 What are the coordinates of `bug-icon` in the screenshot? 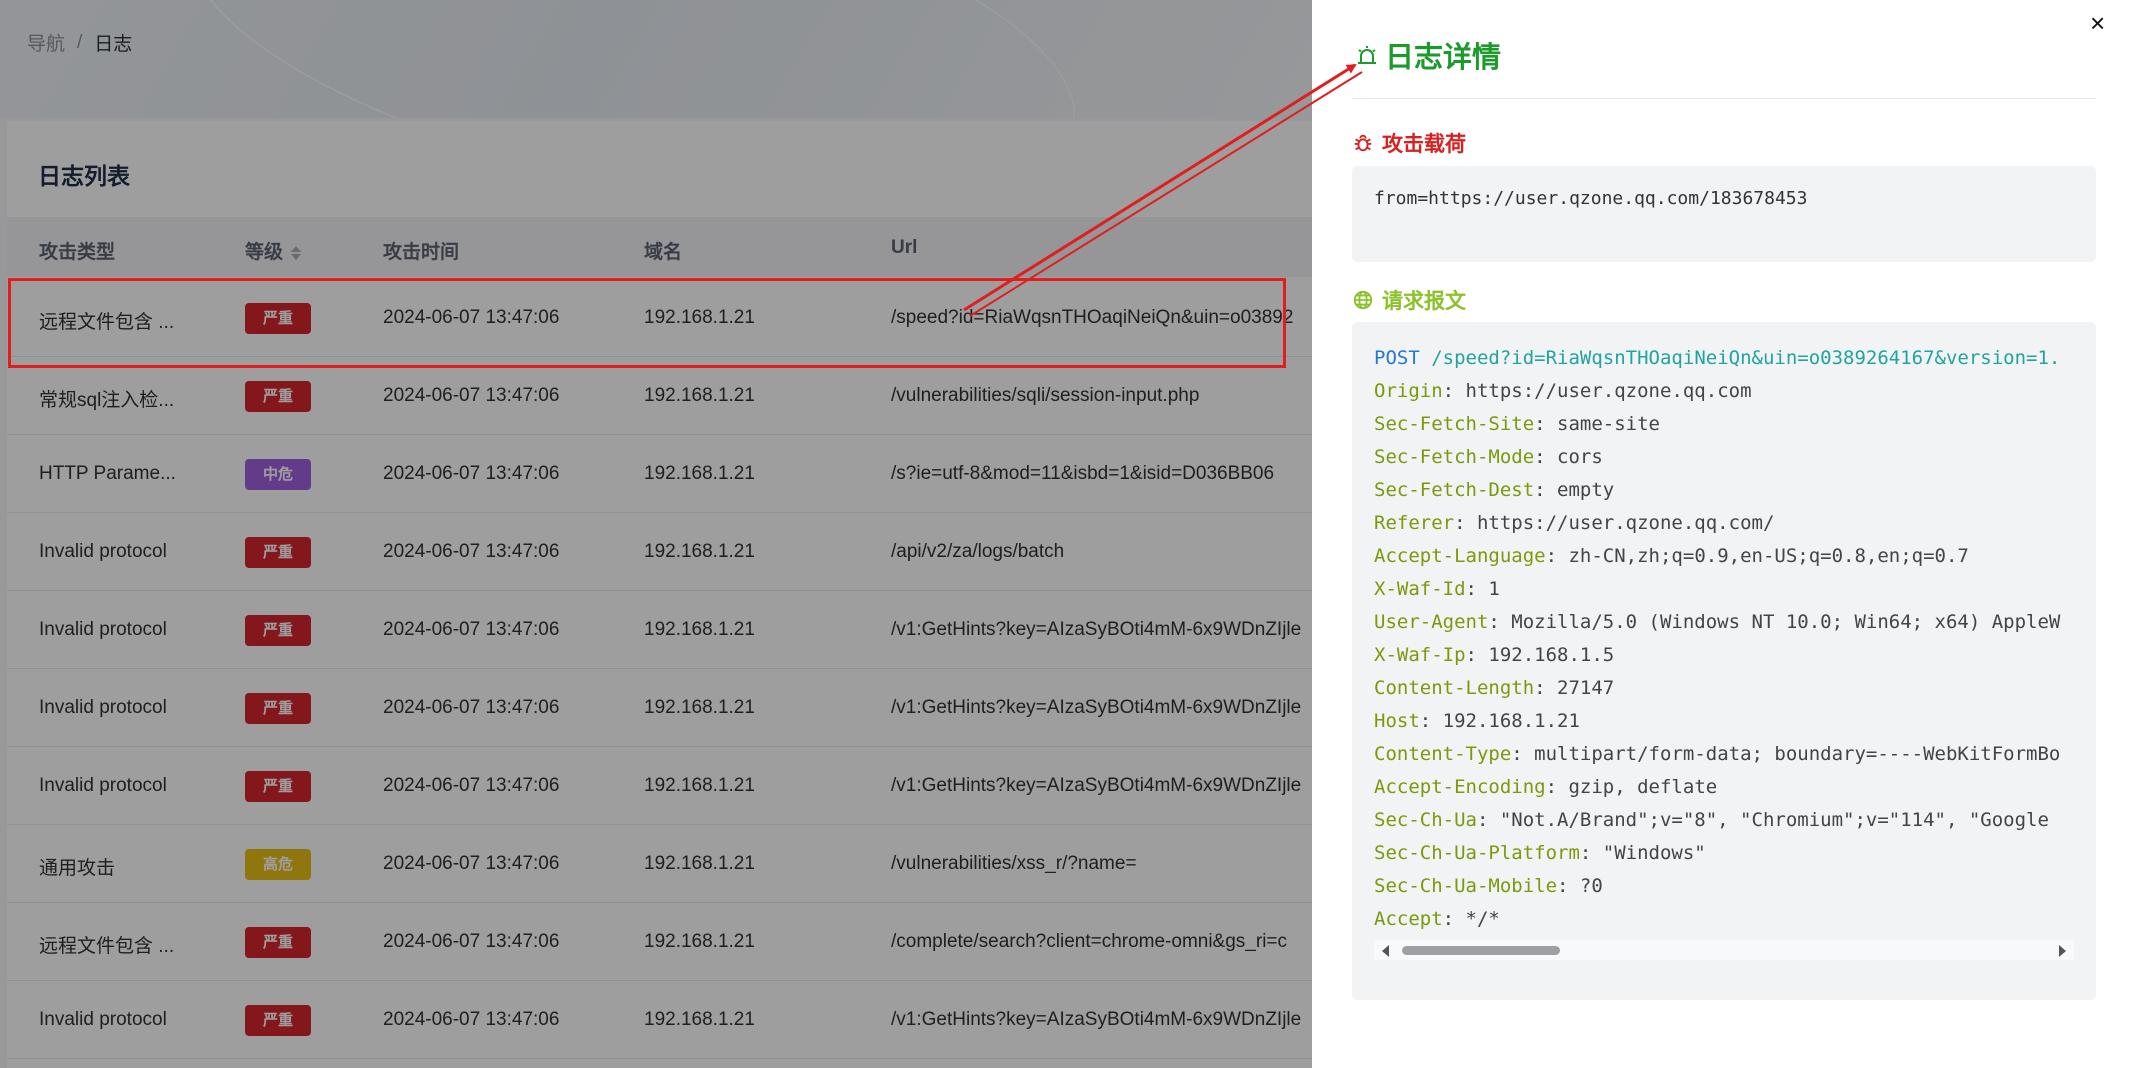 It's located at (1363, 143).